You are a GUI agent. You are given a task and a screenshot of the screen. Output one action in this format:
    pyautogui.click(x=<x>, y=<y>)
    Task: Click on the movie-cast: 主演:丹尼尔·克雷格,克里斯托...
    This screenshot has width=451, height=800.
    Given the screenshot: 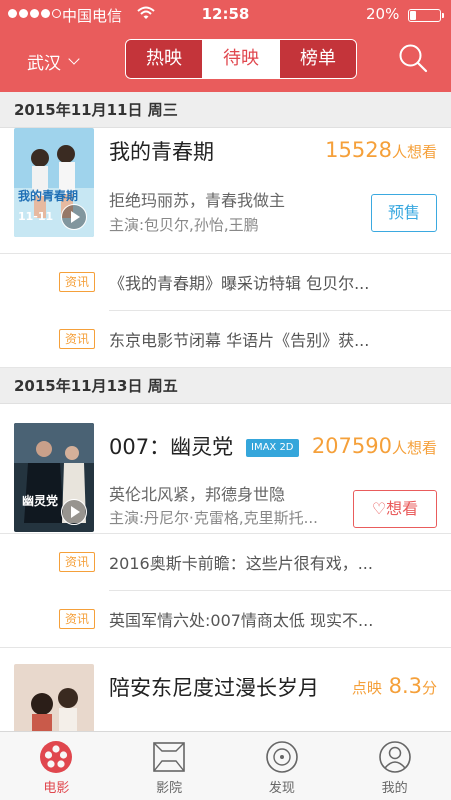 What is the action you would take?
    pyautogui.click(x=213, y=518)
    